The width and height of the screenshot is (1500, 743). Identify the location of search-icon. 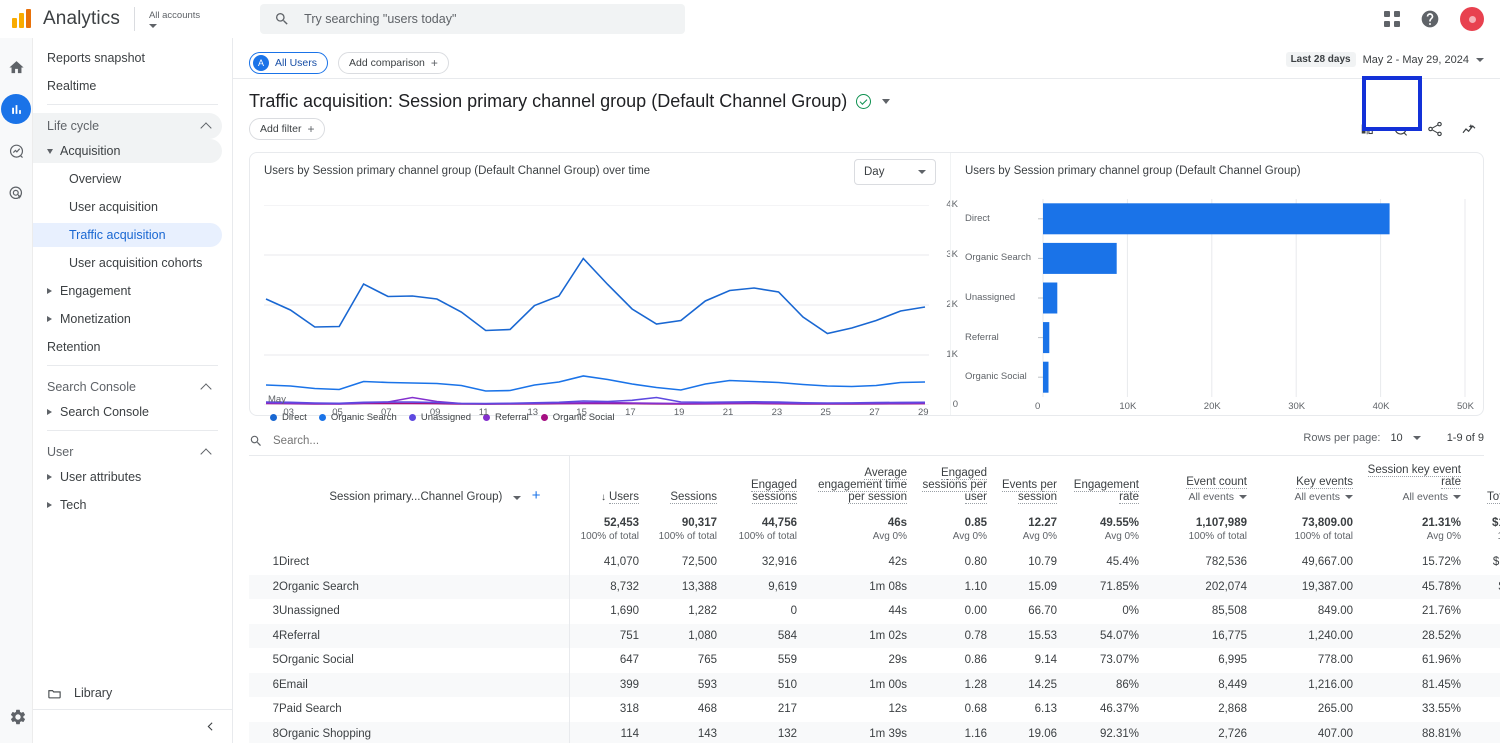
(255, 440).